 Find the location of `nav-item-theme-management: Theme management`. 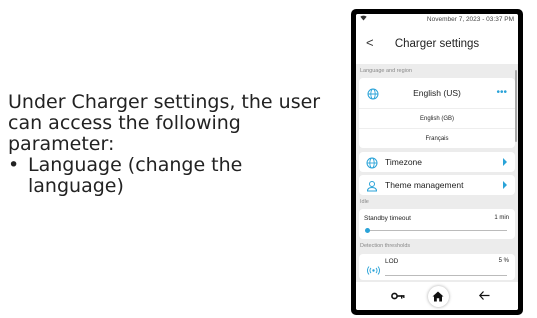

nav-item-theme-management: Theme management is located at coordinates (437, 185).